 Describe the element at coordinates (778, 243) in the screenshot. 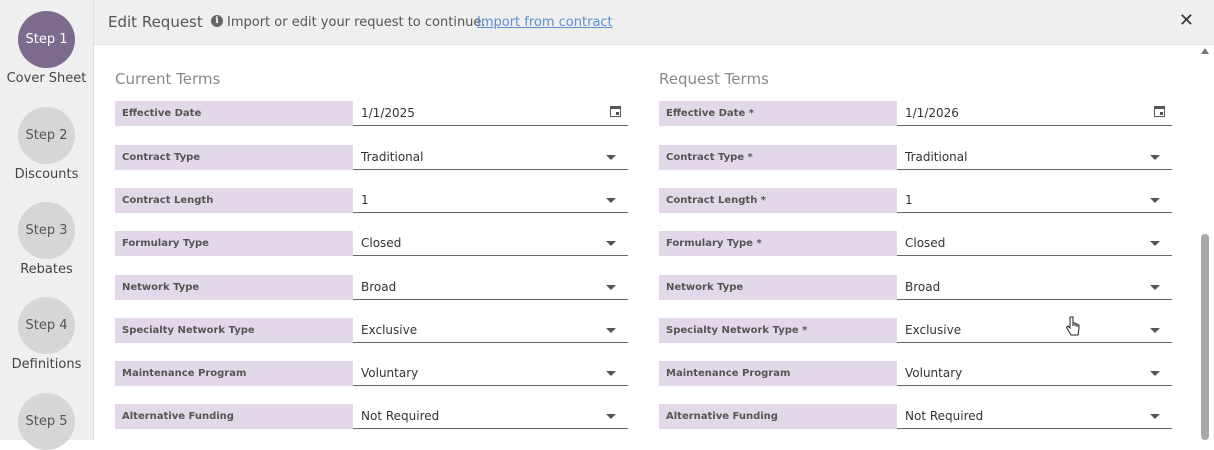

I see `field-label: Formulary Type *` at that location.